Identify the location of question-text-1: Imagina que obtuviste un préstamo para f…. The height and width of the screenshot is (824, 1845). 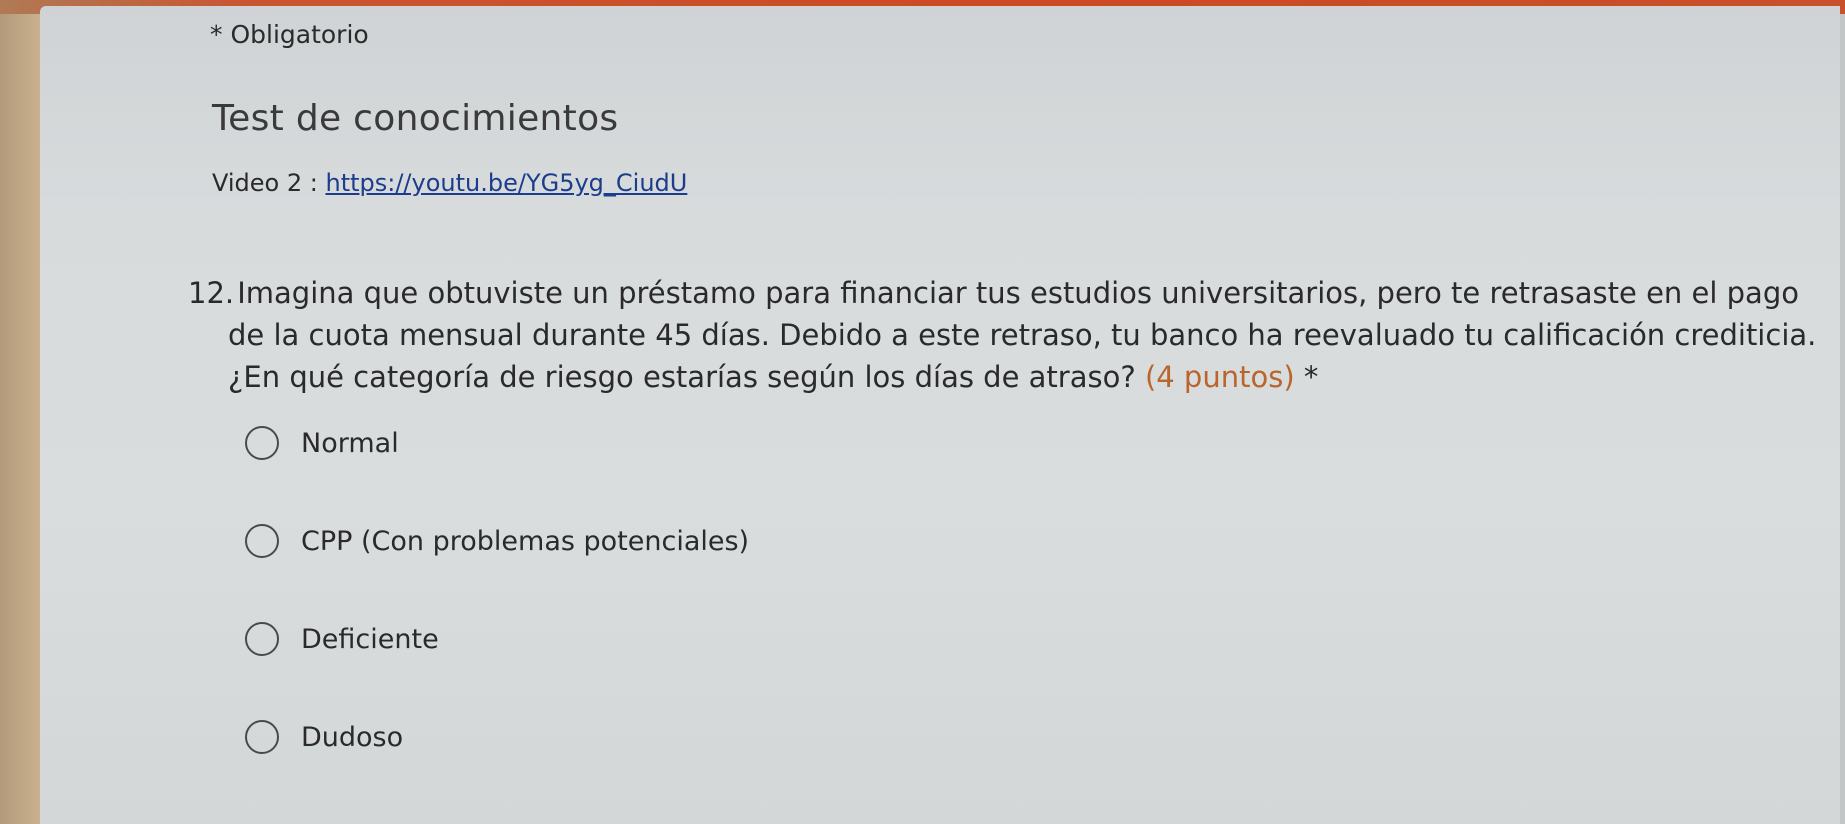
(1018, 293).